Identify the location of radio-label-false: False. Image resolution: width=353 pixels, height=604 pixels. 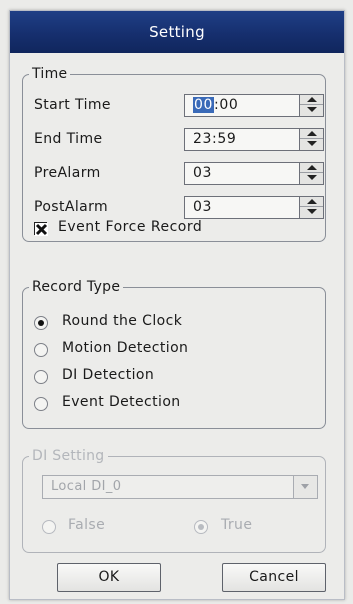
(86, 525).